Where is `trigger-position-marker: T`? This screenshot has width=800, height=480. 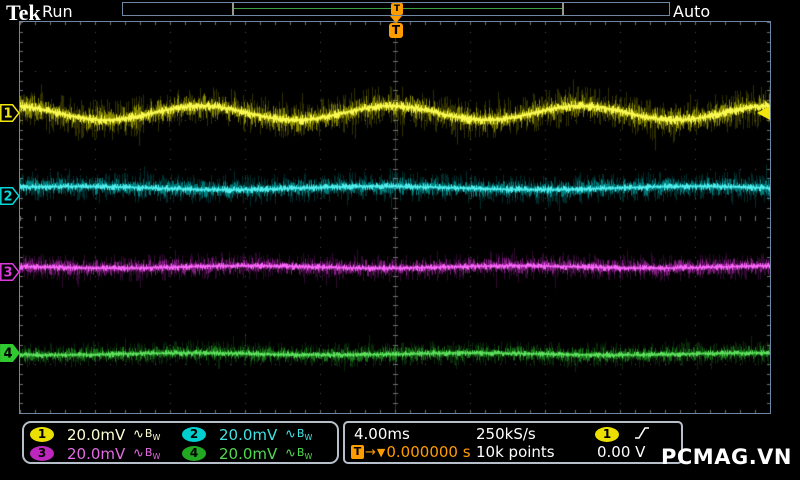 trigger-position-marker: T is located at coordinates (396, 27).